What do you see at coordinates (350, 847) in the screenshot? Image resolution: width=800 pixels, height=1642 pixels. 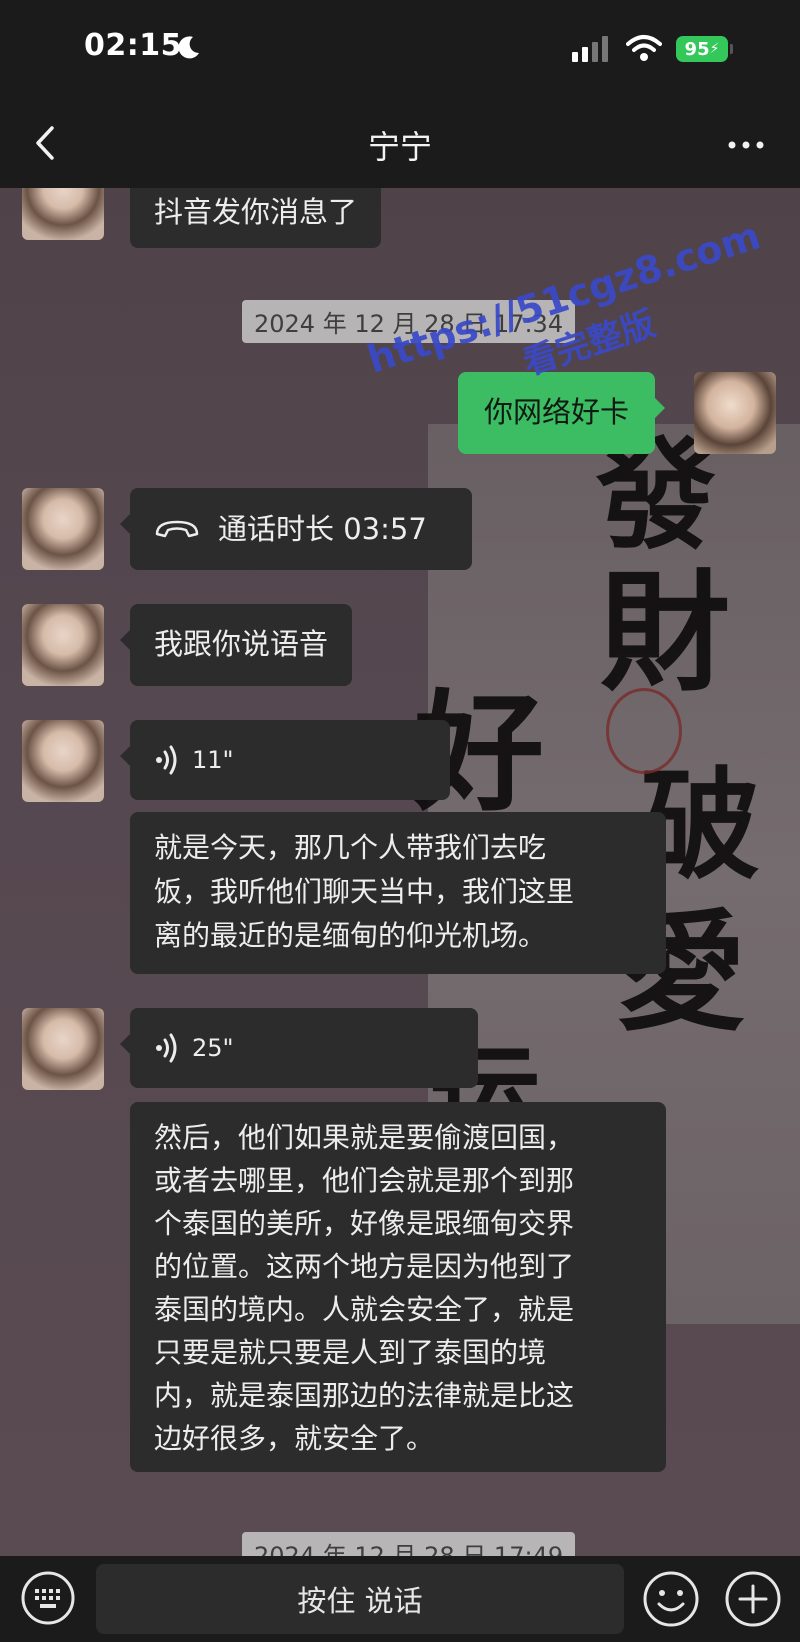 I see `transcript-line: 就是今天，那几个人带我们去吃` at bounding box center [350, 847].